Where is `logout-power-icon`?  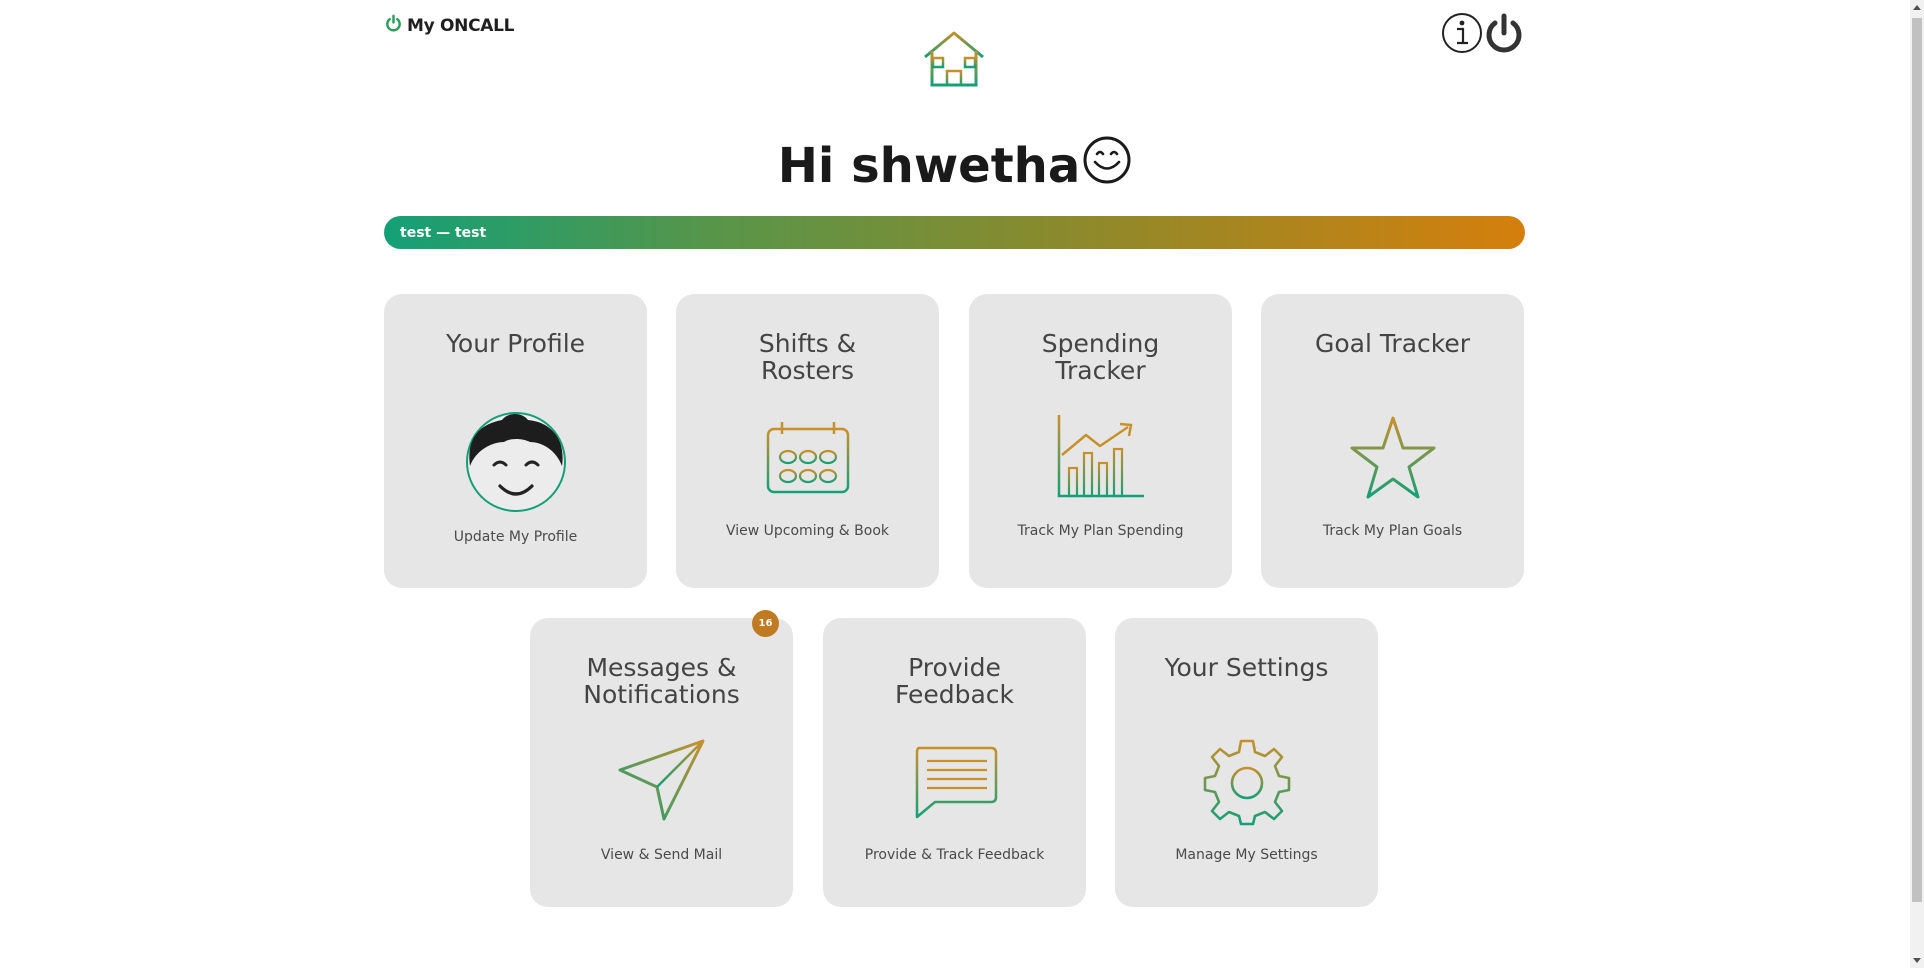 logout-power-icon is located at coordinates (1504, 34).